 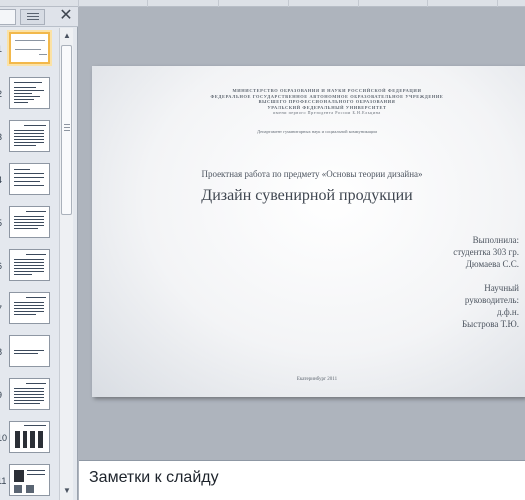 I want to click on slide-thumbnail-6: 6, so click(x=29, y=267).